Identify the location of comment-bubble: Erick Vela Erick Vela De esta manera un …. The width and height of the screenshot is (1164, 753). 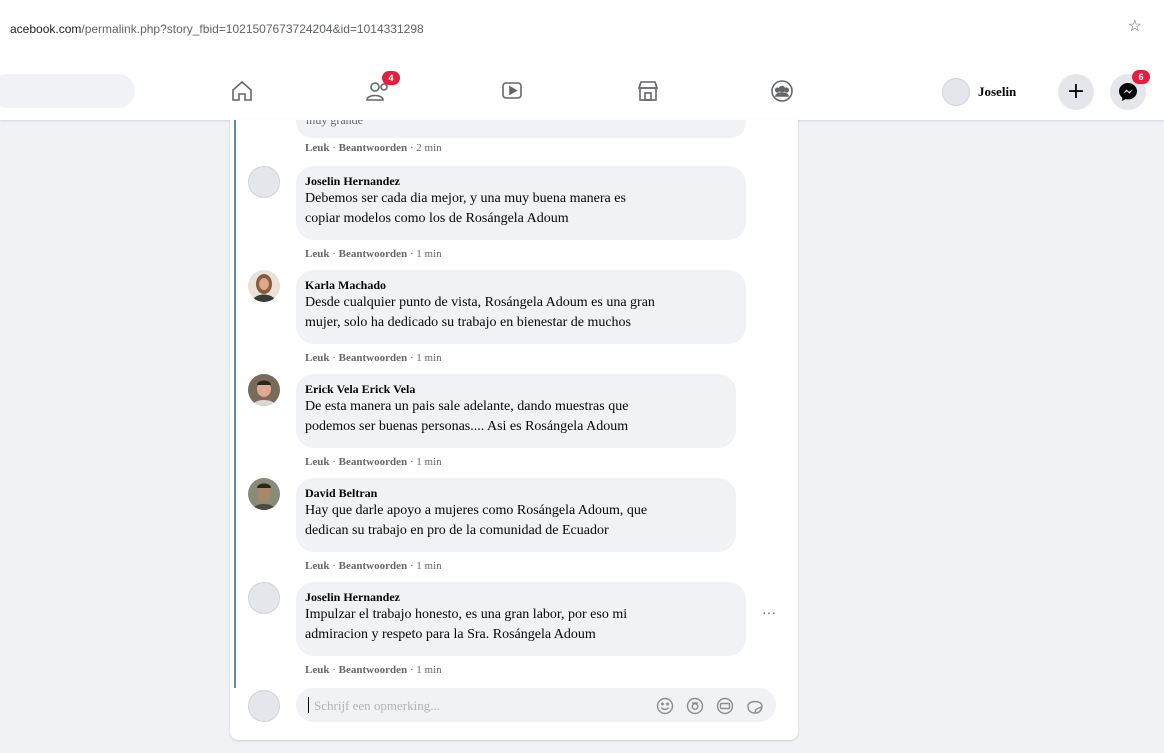
(516, 411).